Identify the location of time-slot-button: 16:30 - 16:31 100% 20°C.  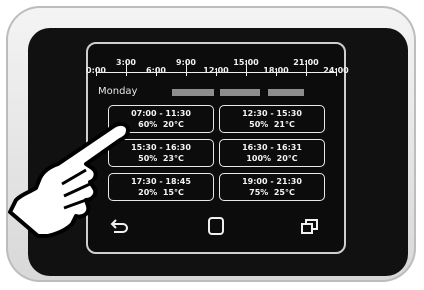
(272, 153).